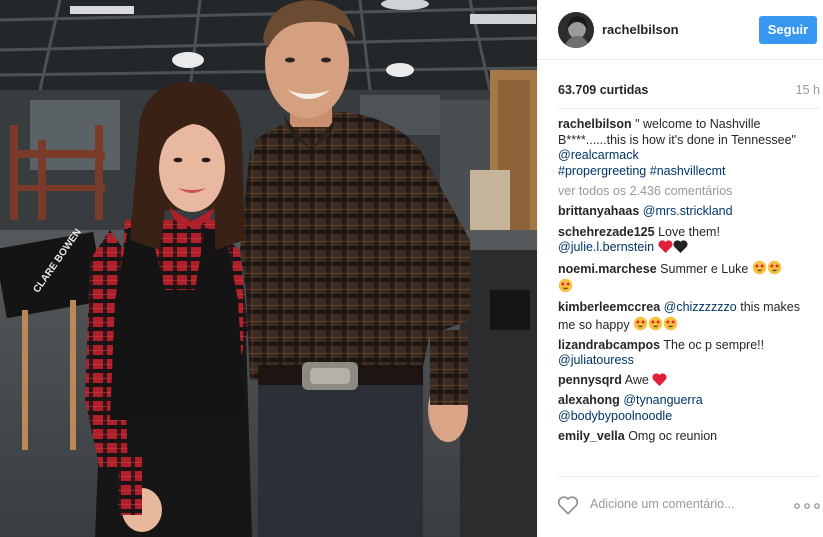  What do you see at coordinates (591, 436) in the screenshot?
I see `comment-username: emily_vella` at bounding box center [591, 436].